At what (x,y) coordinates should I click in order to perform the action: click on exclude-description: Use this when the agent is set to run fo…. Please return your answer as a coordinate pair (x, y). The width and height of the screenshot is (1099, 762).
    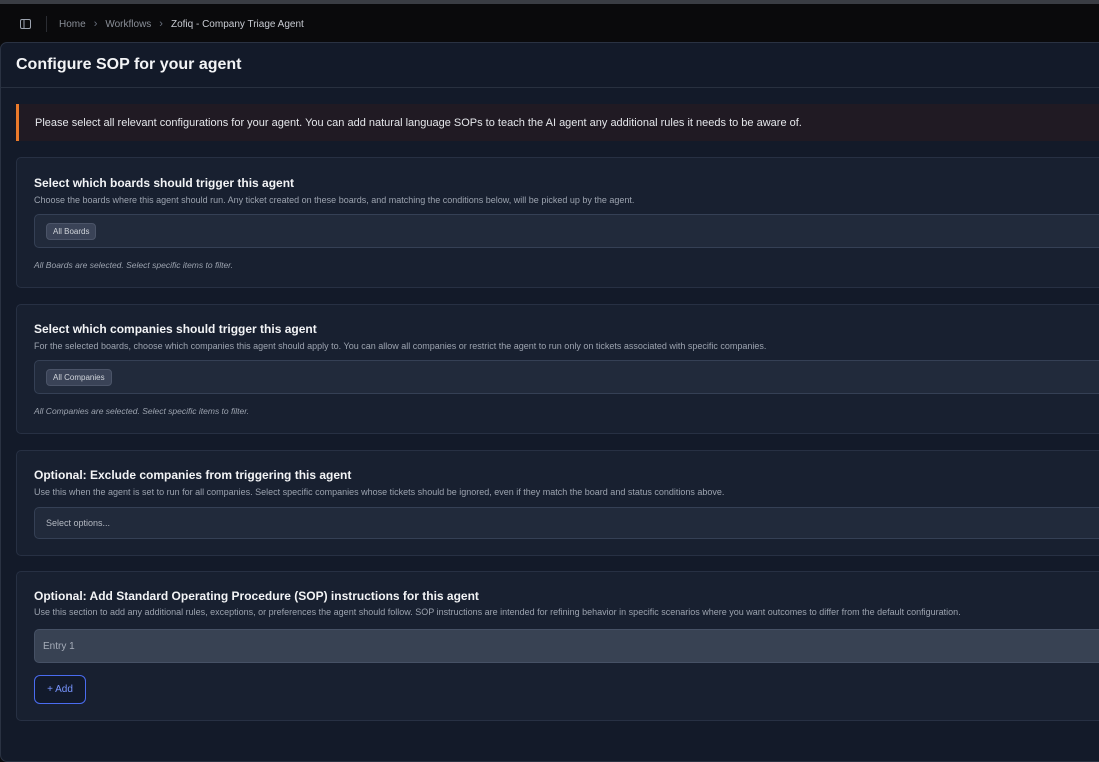
    Looking at the image, I should click on (379, 492).